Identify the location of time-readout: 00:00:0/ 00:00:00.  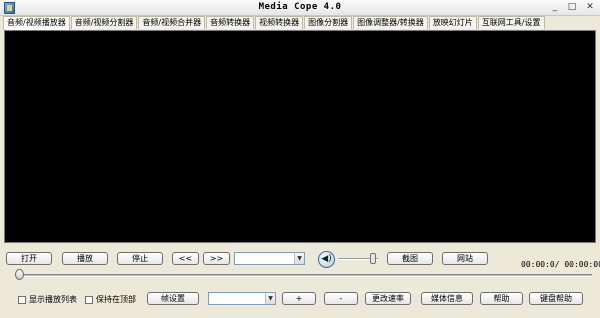
(560, 264).